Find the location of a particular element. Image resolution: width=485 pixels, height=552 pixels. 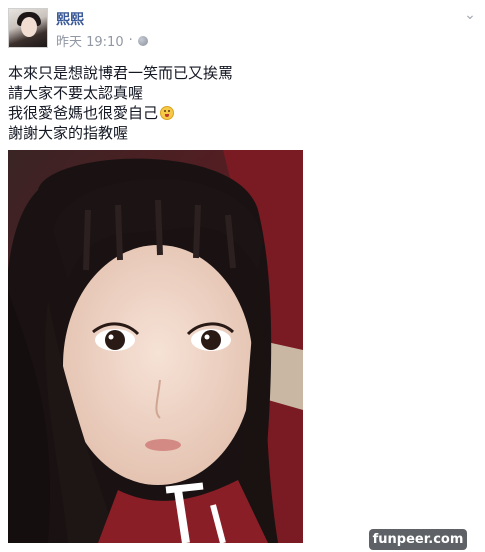

post-line: 本來只是想說博君一笑而已又挨罵 is located at coordinates (121, 73).